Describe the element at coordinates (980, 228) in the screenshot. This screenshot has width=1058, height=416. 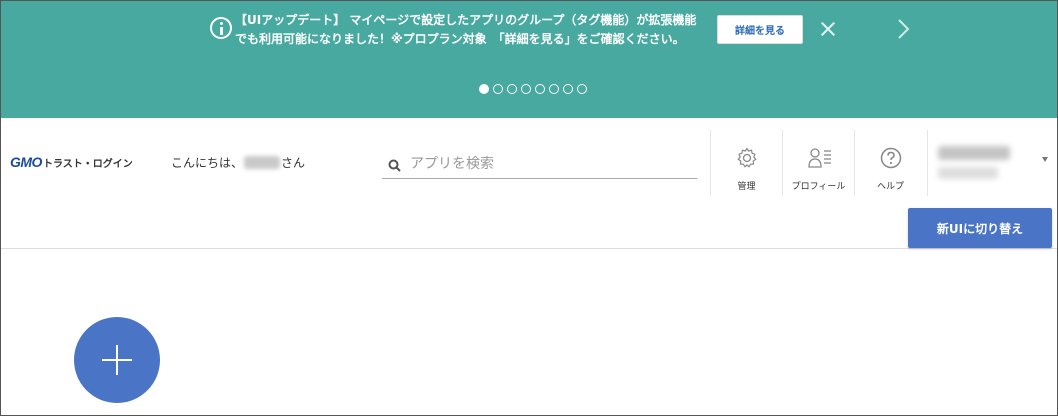
I see `switch-new-ui-button: 新UIに切り替え` at that location.